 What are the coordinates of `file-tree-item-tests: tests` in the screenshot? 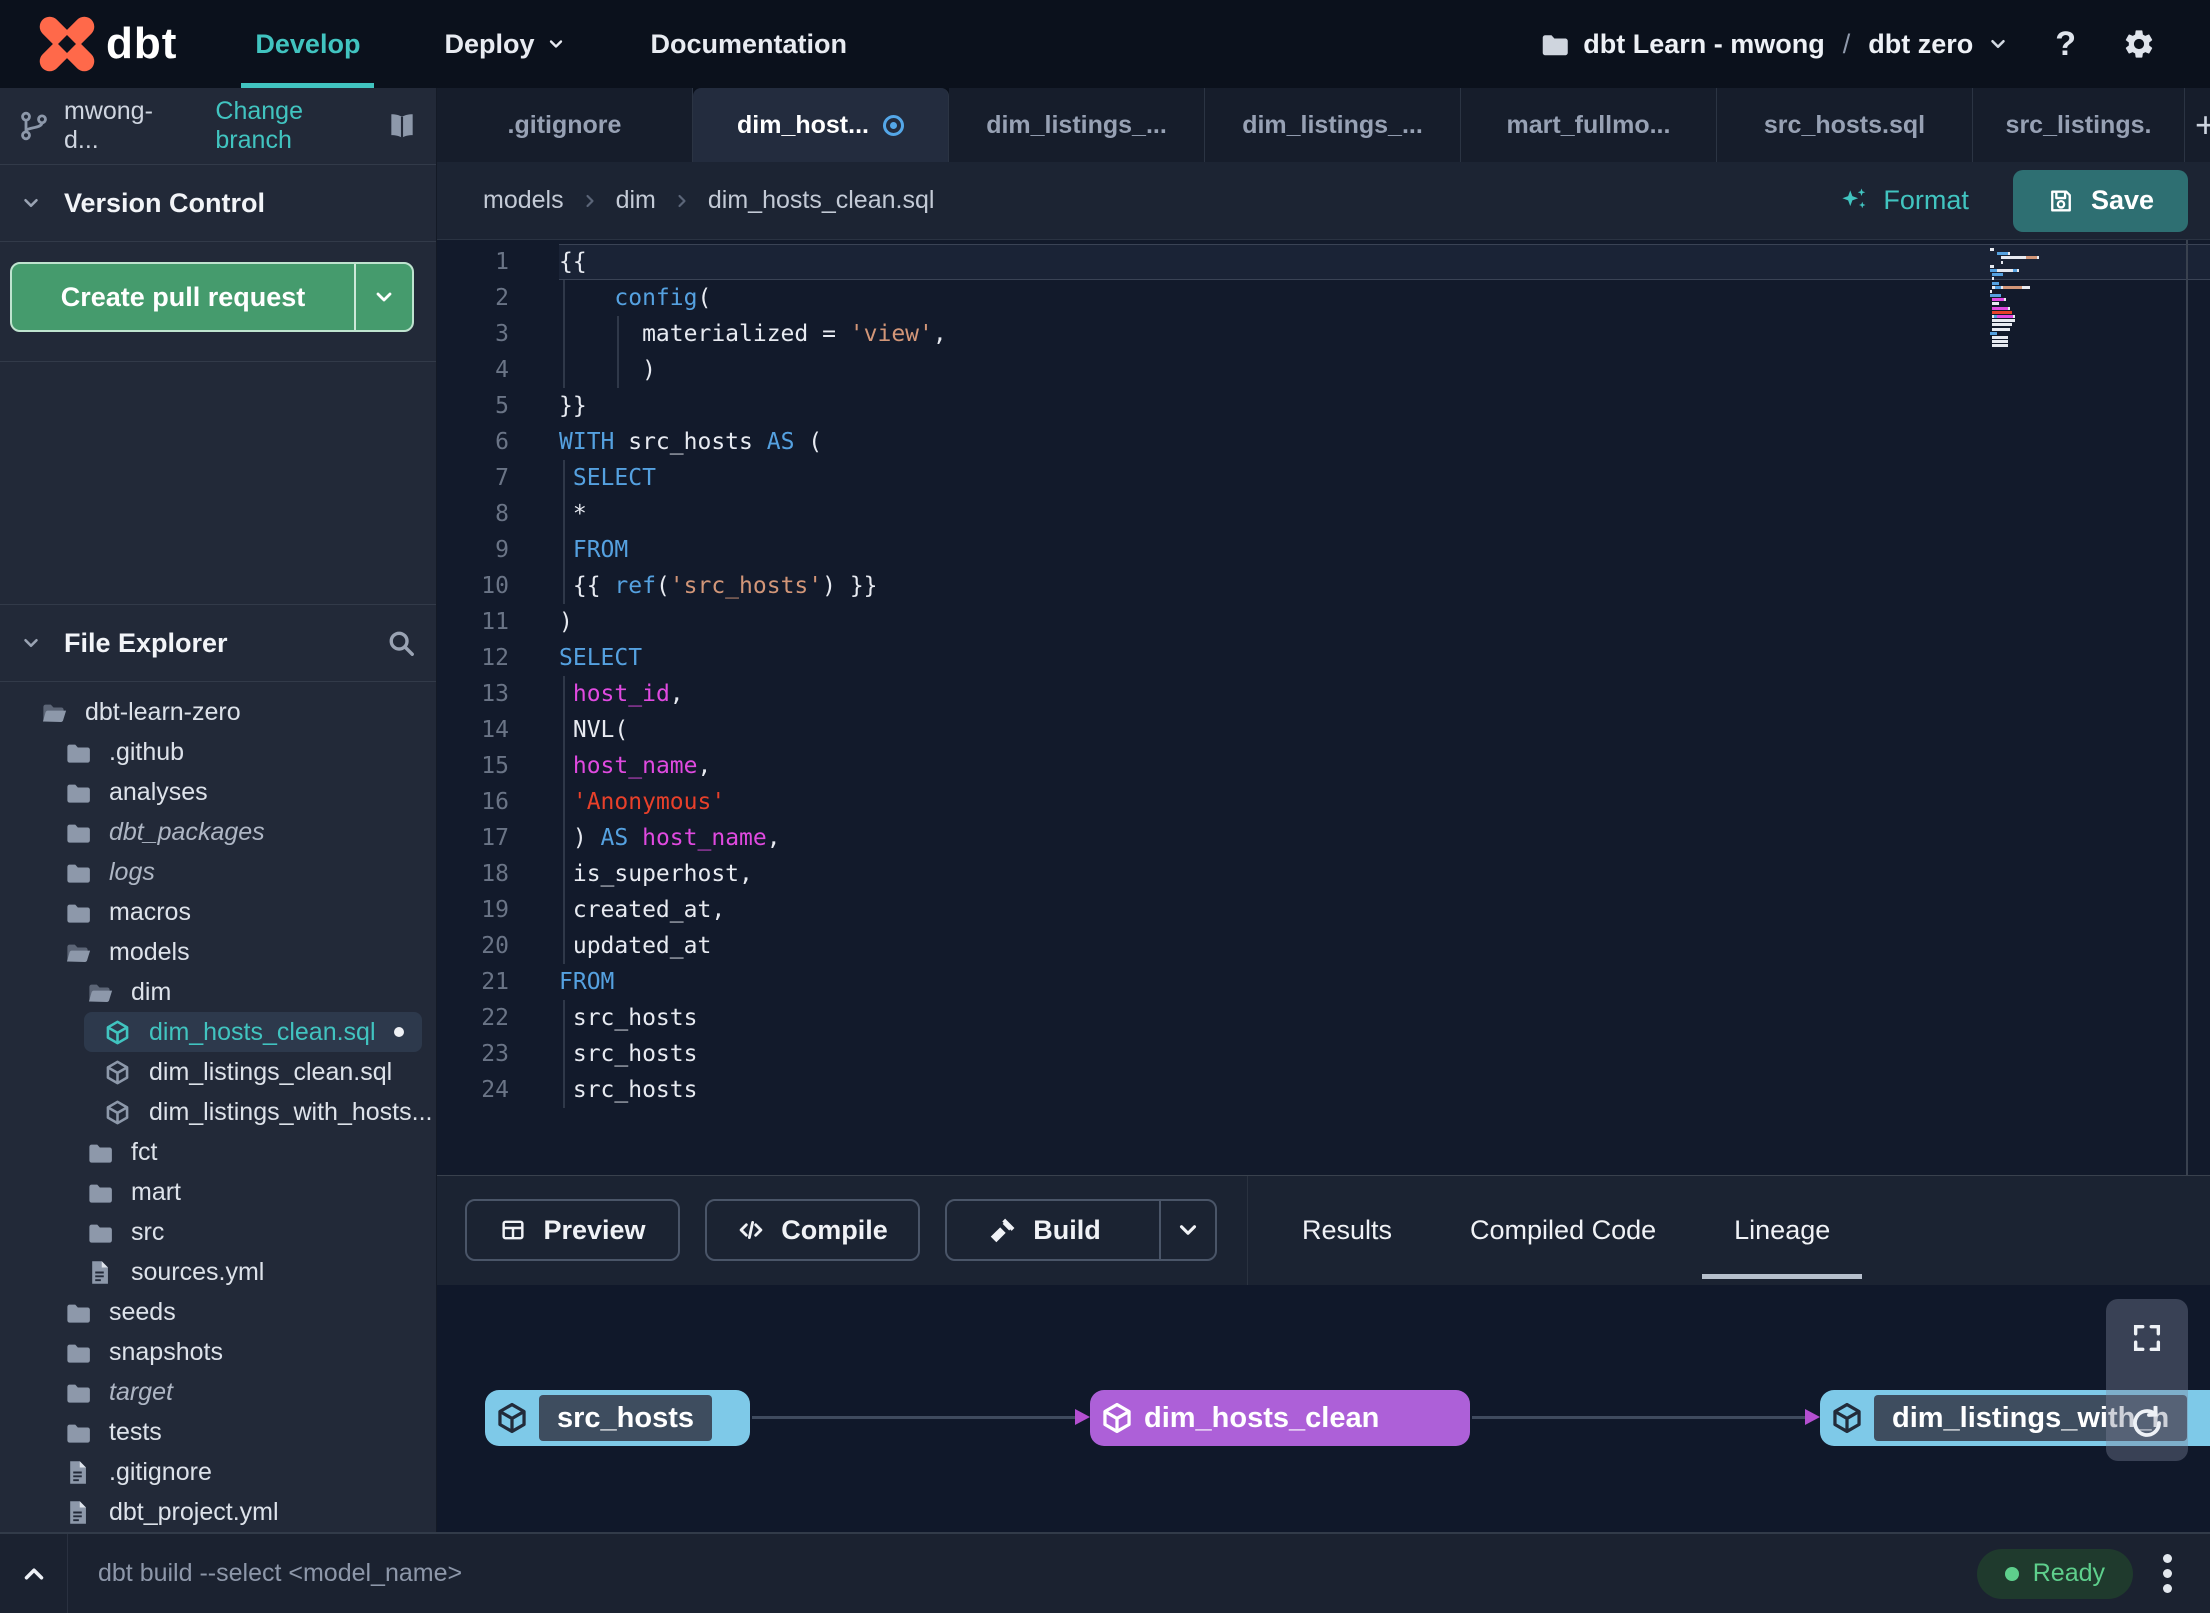 It's located at (218, 1432).